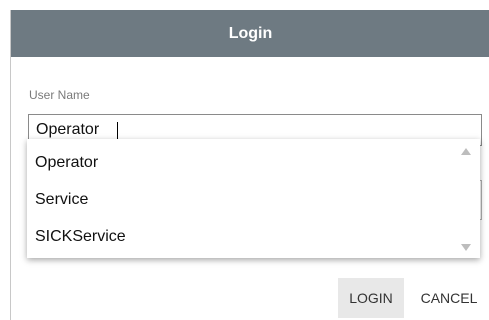 This screenshot has width=489, height=320. Describe the element at coordinates (117, 131) in the screenshot. I see `text-caret` at that location.